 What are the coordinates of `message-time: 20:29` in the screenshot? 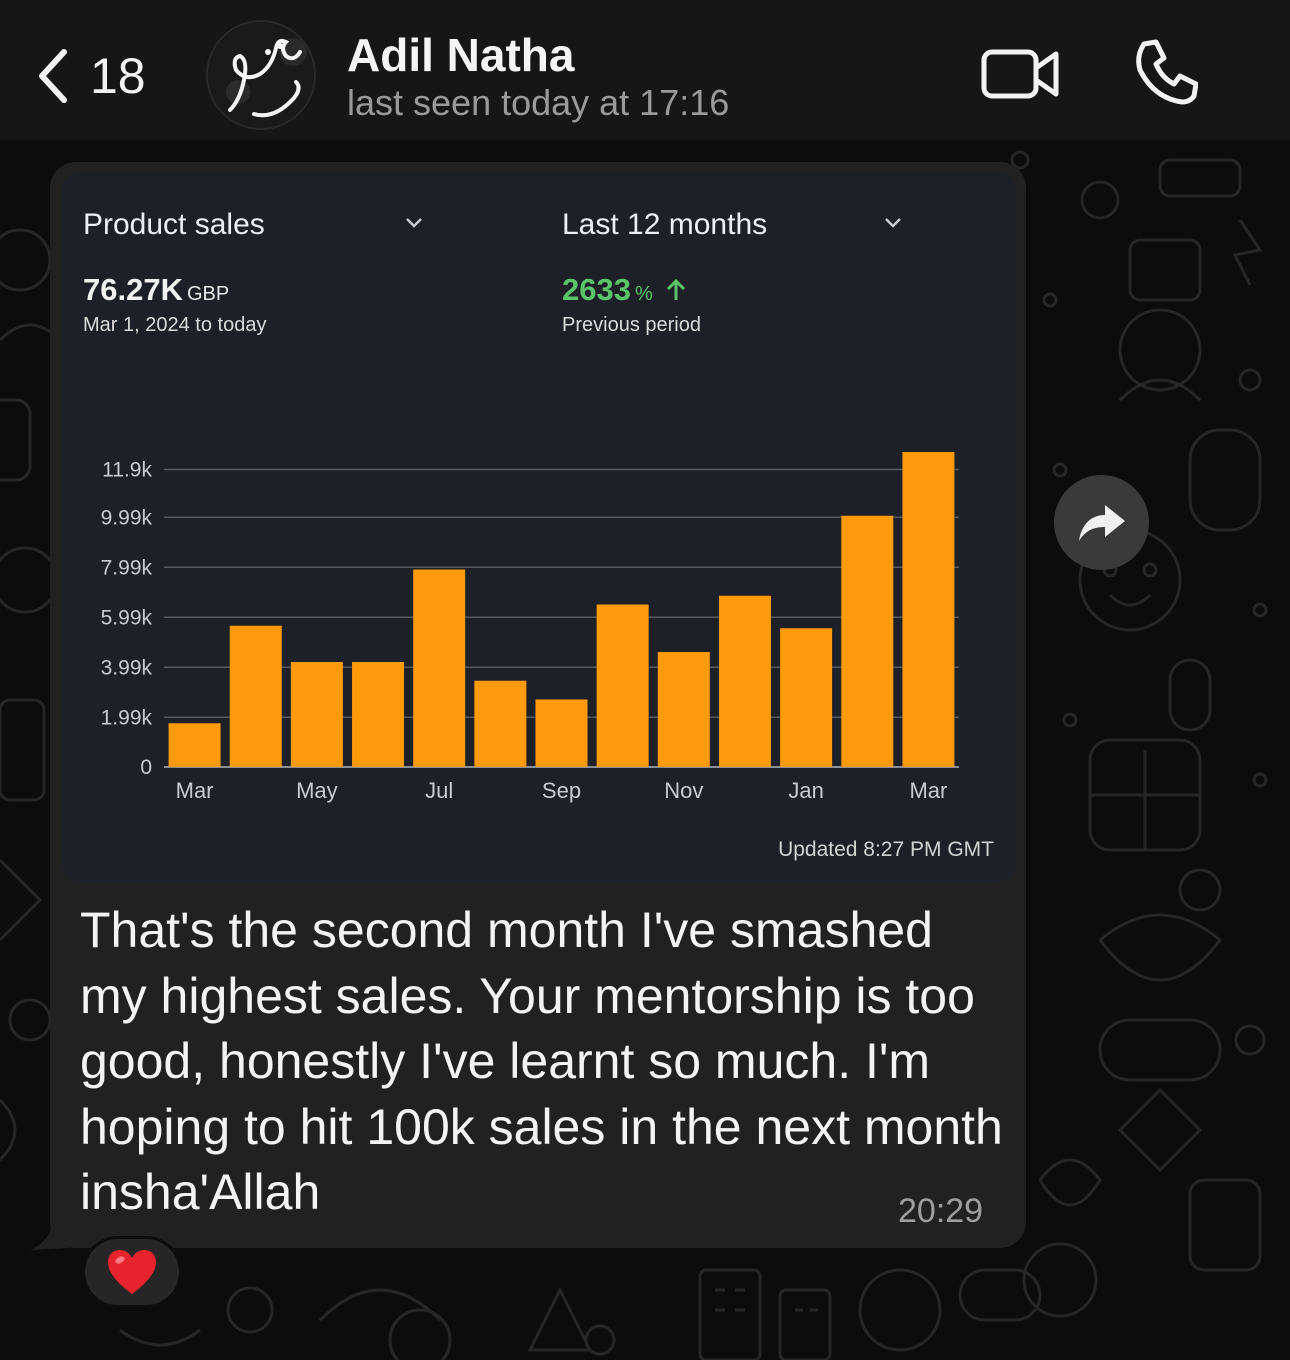 It's located at (941, 1211).